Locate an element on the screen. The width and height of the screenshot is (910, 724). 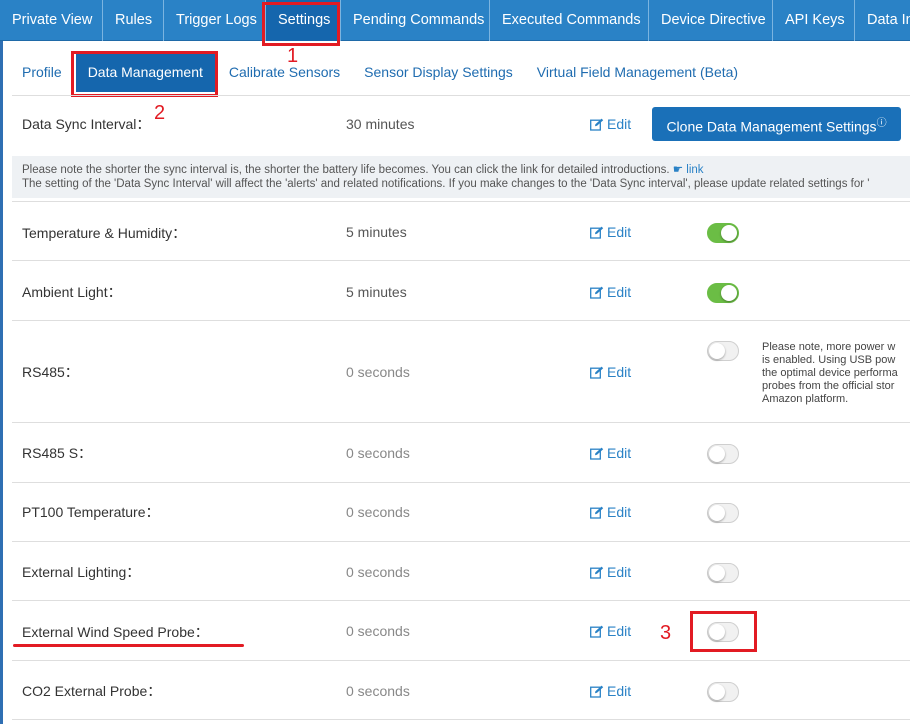
row-label-rs485-s: RS485 S： is located at coordinates (57, 453).